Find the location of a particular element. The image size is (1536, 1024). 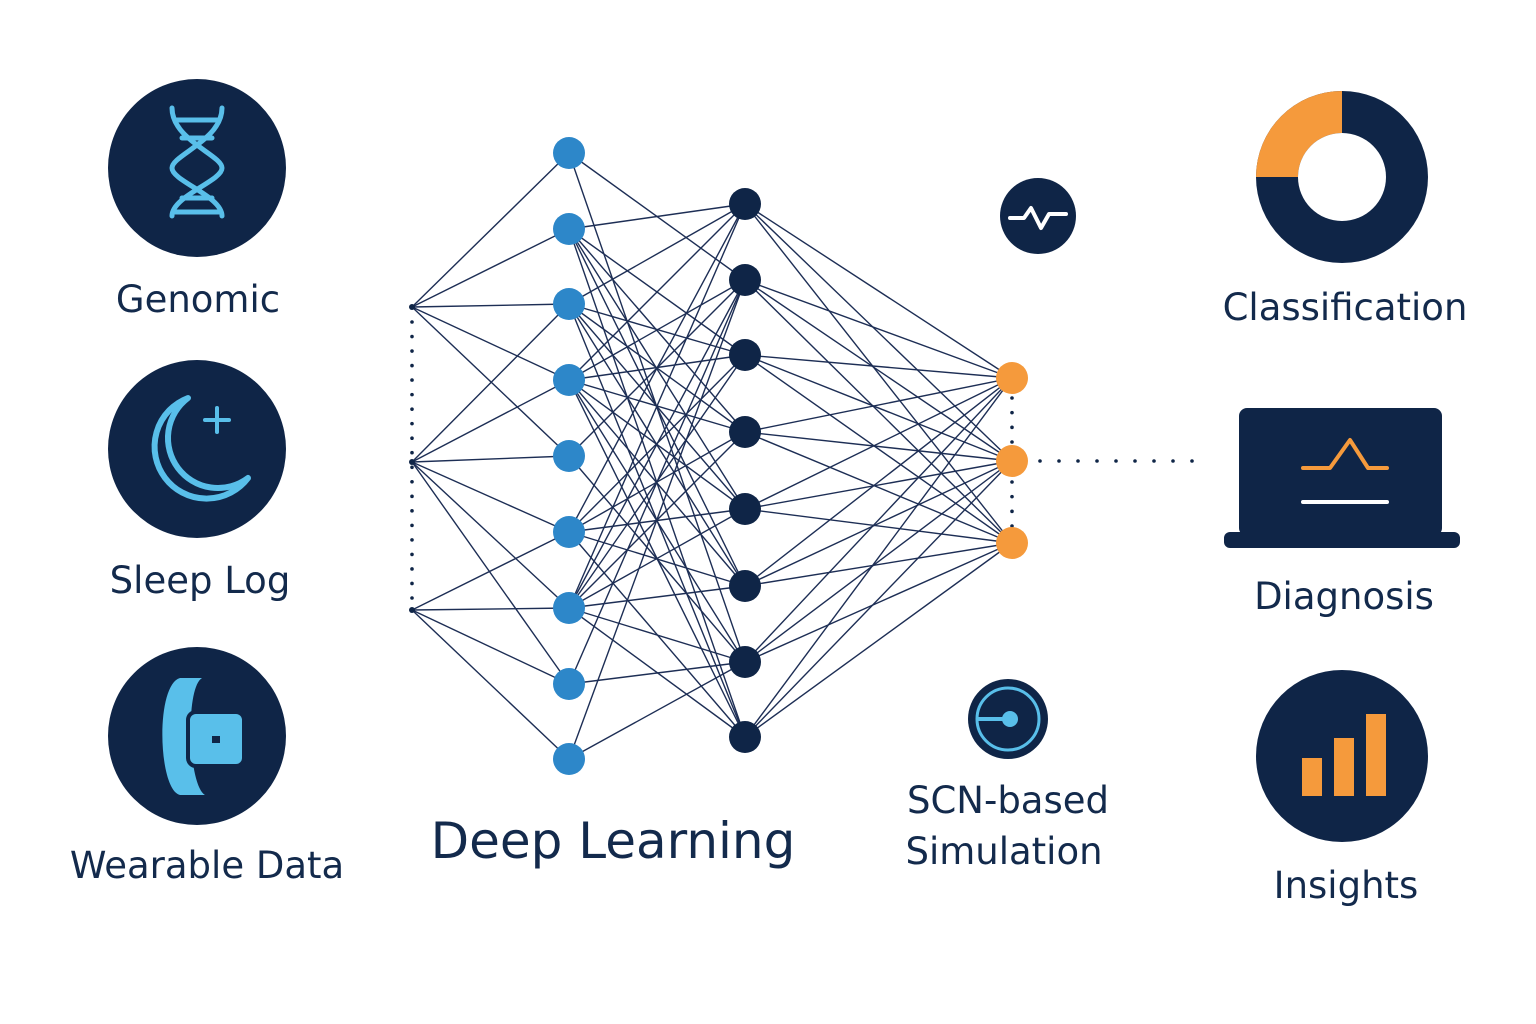

simulation-label-line2: Simulation is located at coordinates (1003, 851).